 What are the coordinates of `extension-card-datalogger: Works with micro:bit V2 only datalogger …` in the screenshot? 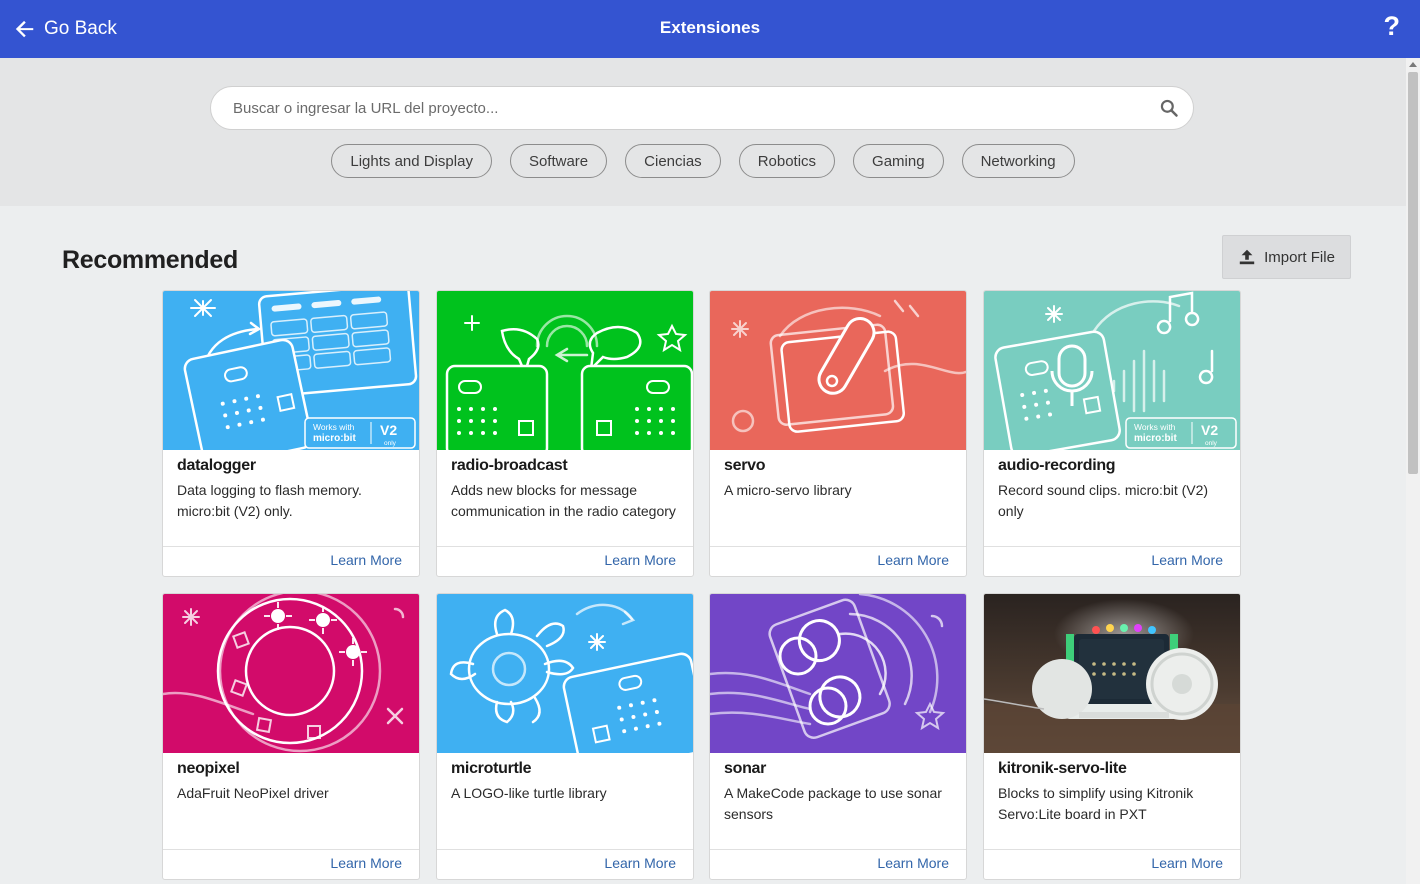 It's located at (291, 433).